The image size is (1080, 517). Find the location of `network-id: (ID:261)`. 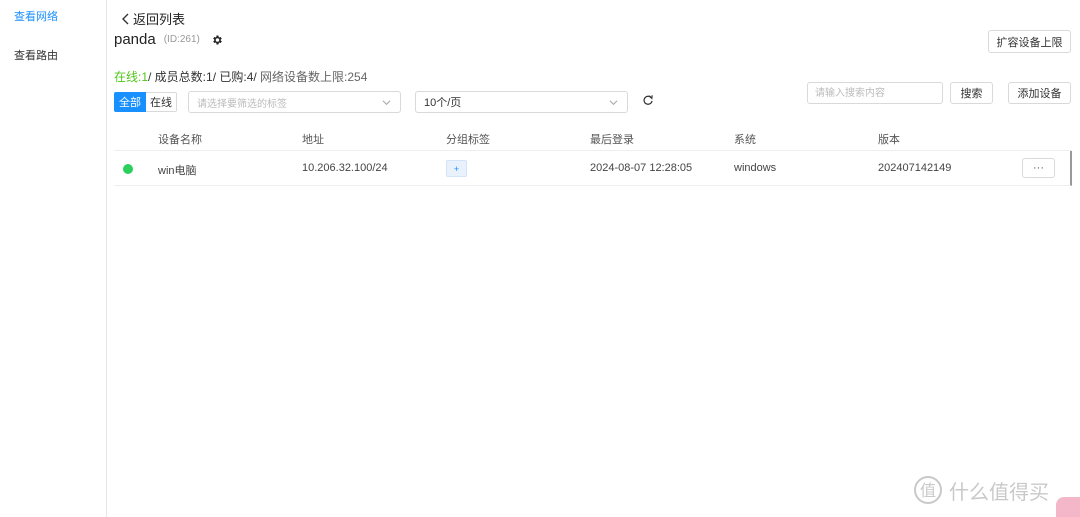

network-id: (ID:261) is located at coordinates (181, 39).